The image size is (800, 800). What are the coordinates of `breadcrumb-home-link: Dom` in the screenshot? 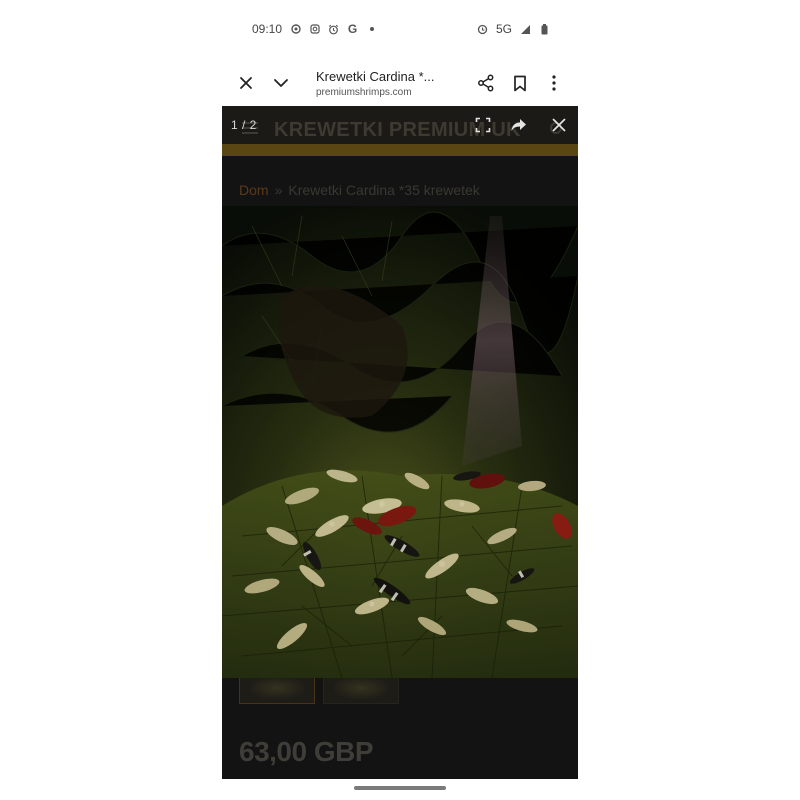 It's located at (254, 190).